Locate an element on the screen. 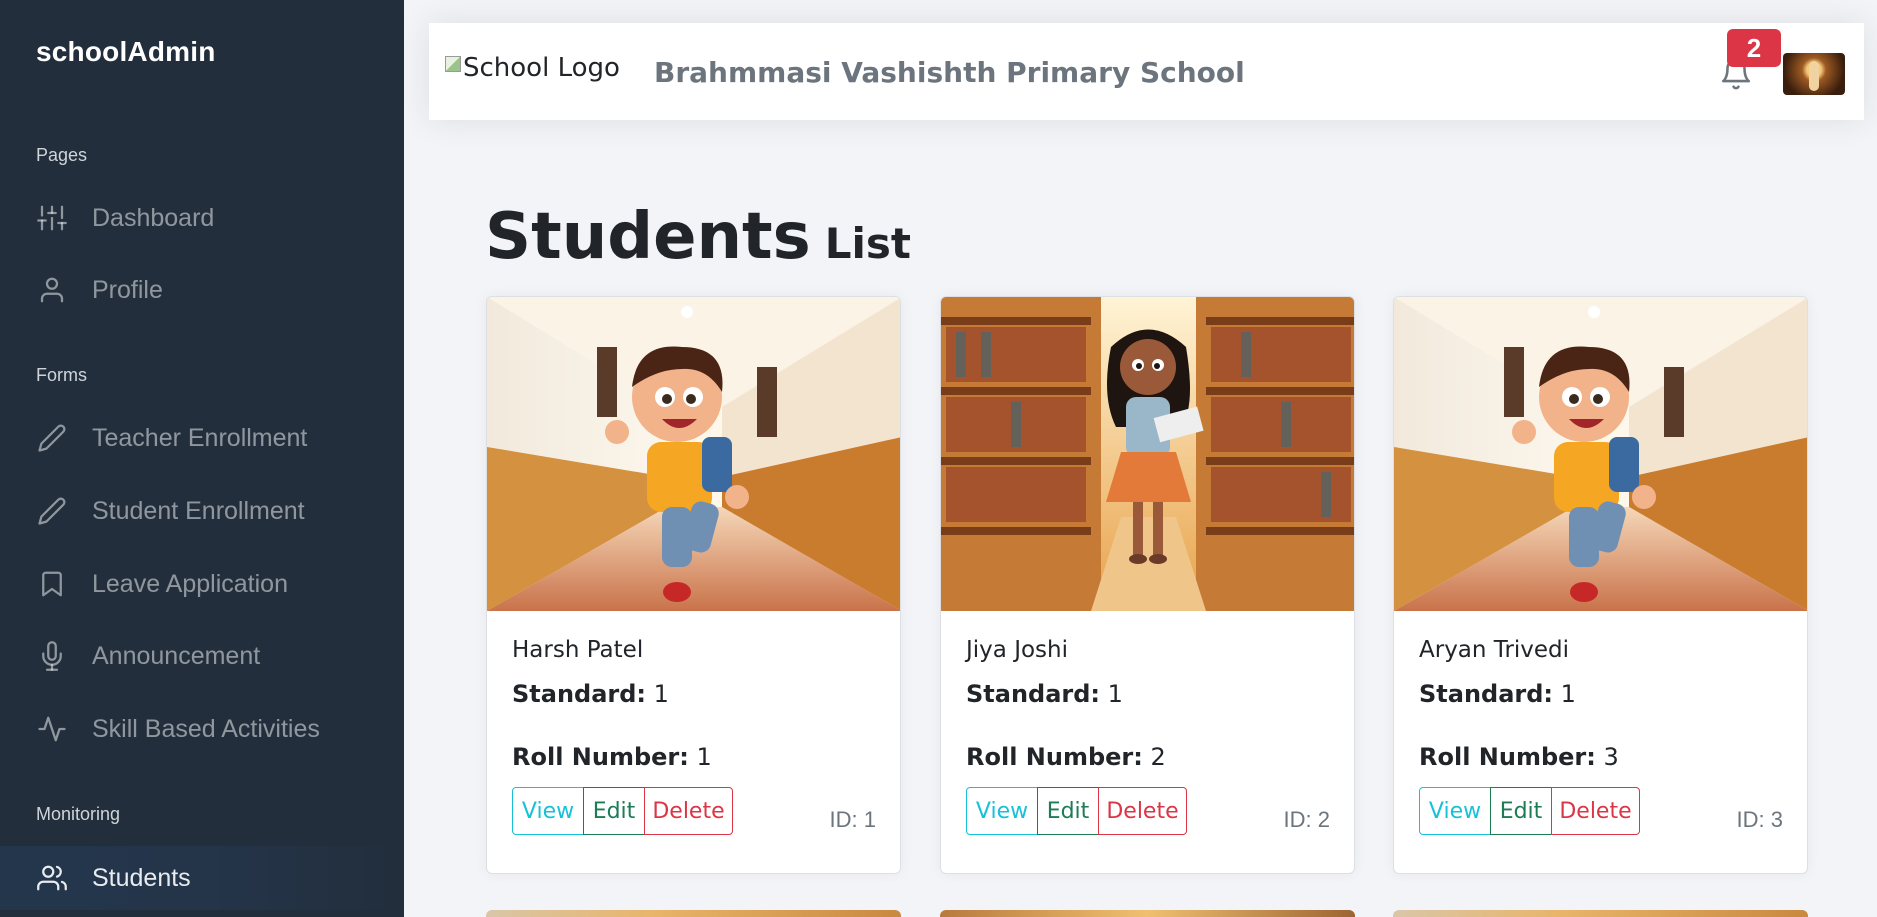  sidebar-item-label: Students is located at coordinates (141, 877).